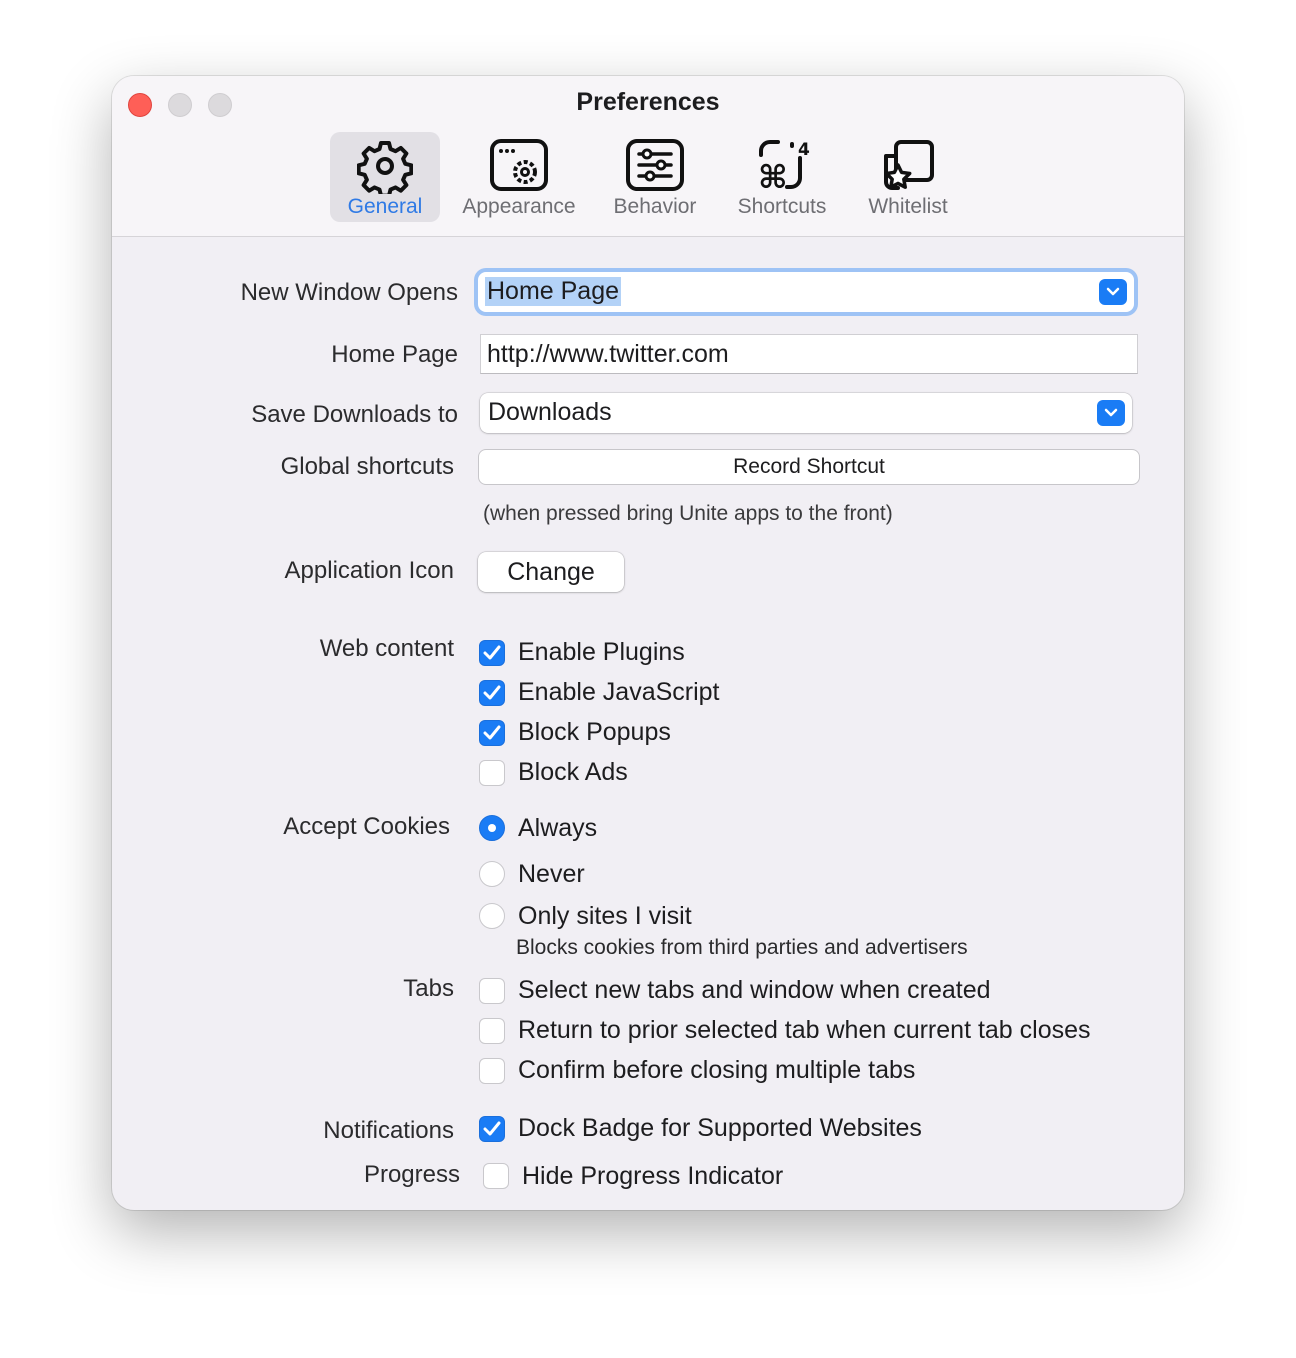 The height and width of the screenshot is (1358, 1296). What do you see at coordinates (385, 167) in the screenshot?
I see `gear-icon` at bounding box center [385, 167].